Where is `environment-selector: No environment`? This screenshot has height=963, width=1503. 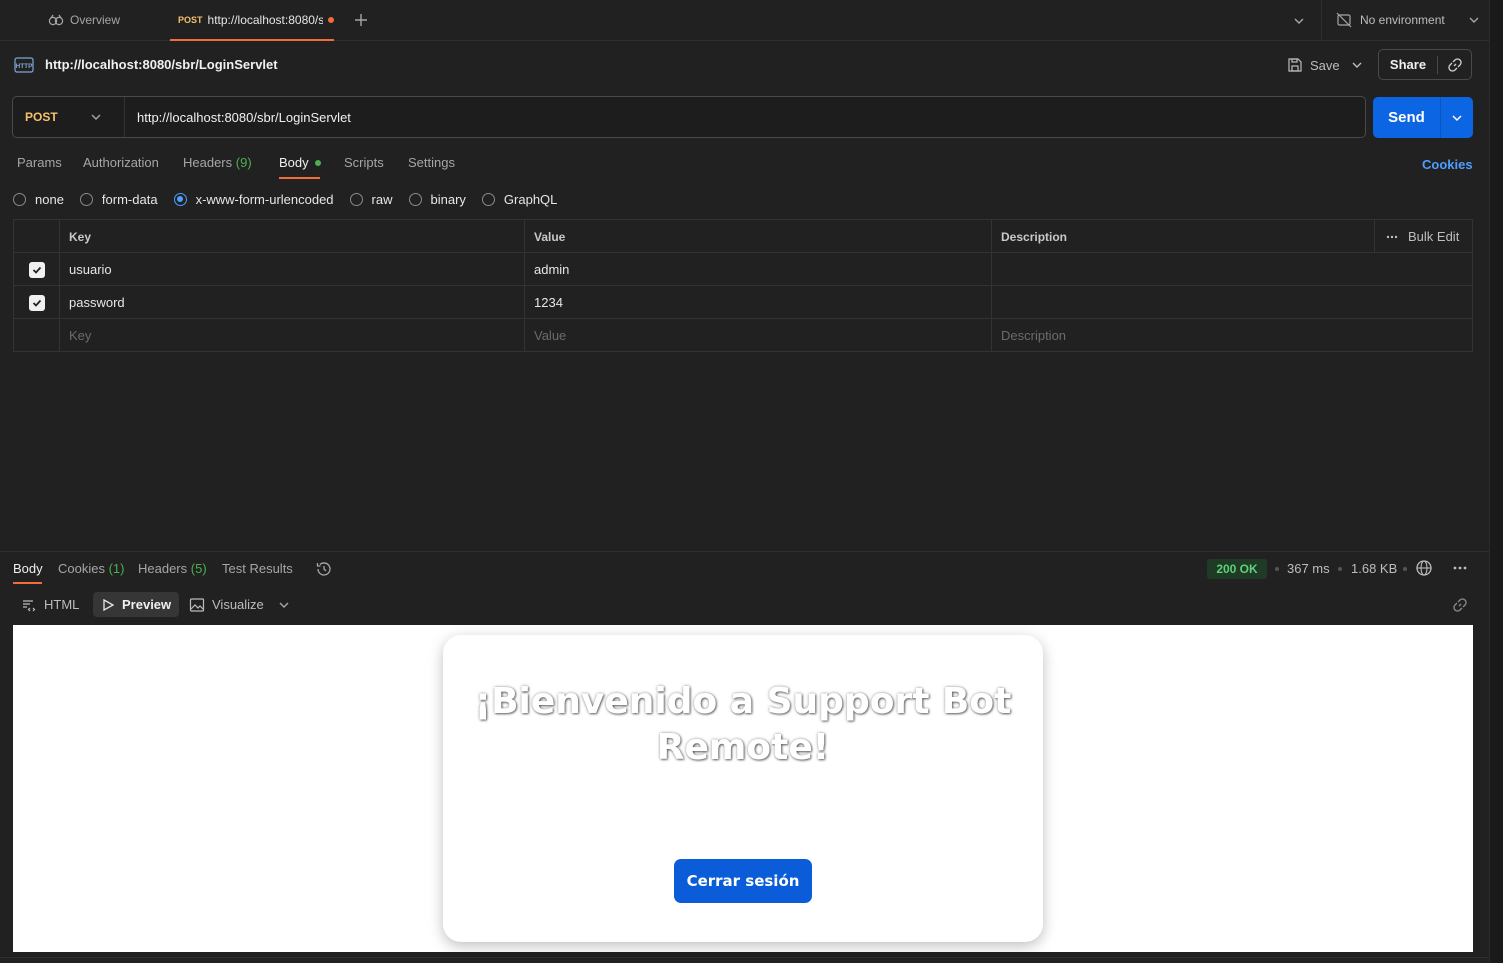
environment-selector: No environment is located at coordinates (1408, 20).